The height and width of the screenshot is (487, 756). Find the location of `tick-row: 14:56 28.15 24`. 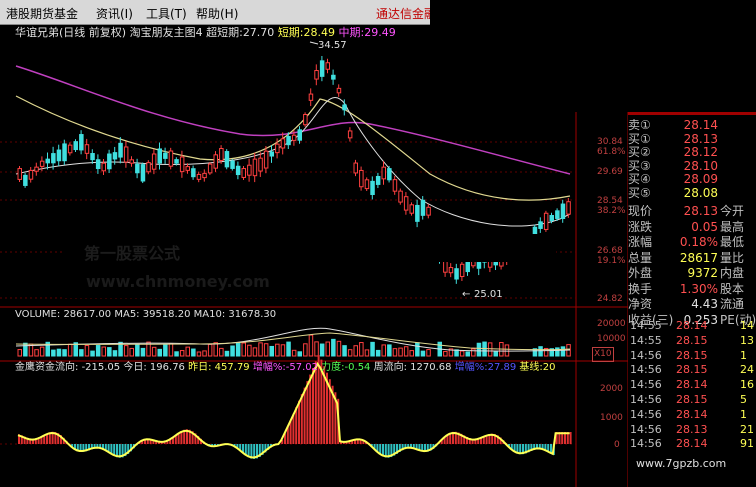

tick-row: 14:56 28.15 24 is located at coordinates (692, 369).